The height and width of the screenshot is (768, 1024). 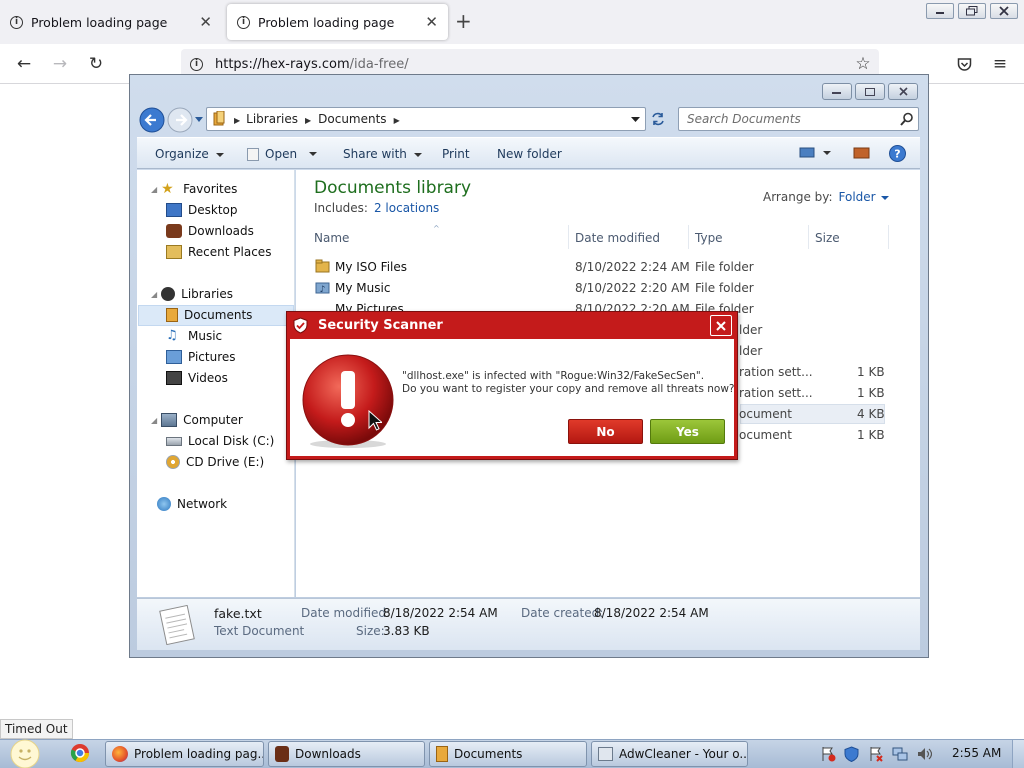 What do you see at coordinates (751, 351) in the screenshot?
I see `file-type: lder` at bounding box center [751, 351].